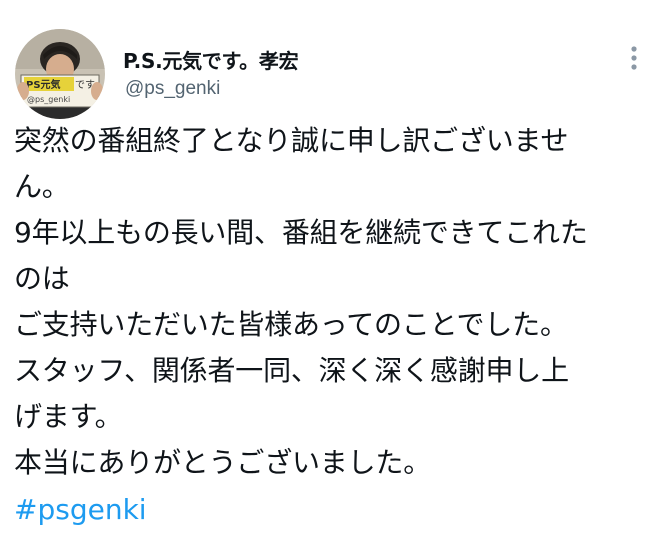 This screenshot has width=662, height=538. I want to click on avatar-sign: PS元気 です @ps_genki, so click(60, 91).